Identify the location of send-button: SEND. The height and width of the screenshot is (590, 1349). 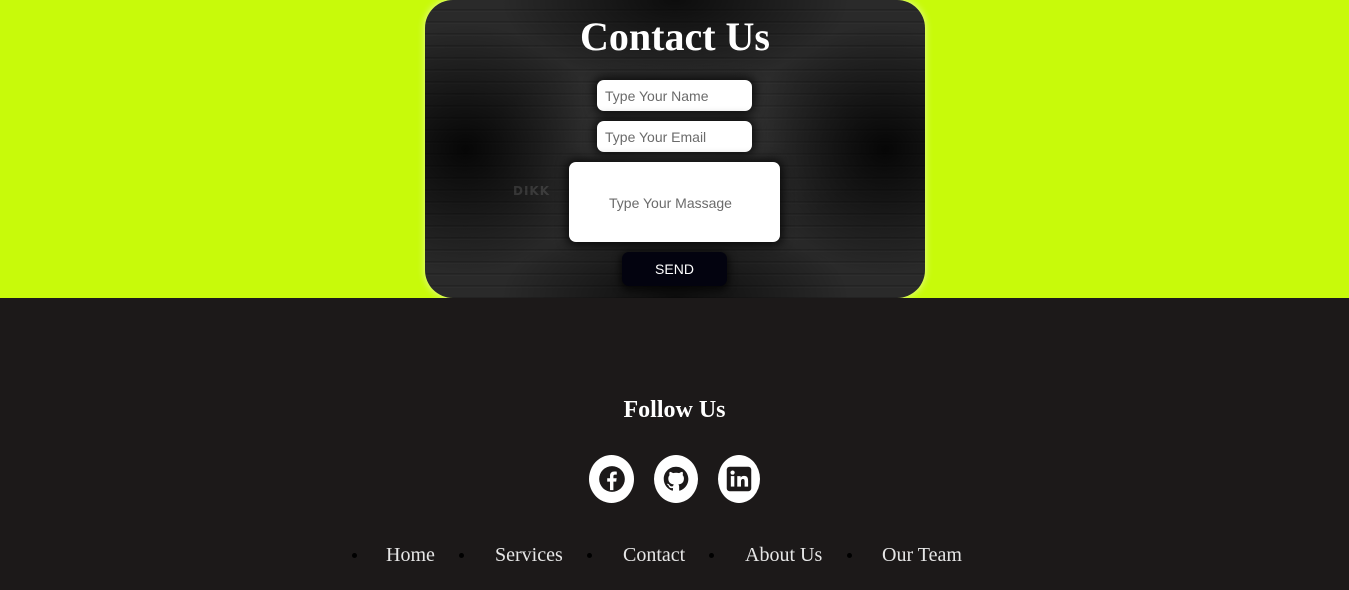
(674, 269).